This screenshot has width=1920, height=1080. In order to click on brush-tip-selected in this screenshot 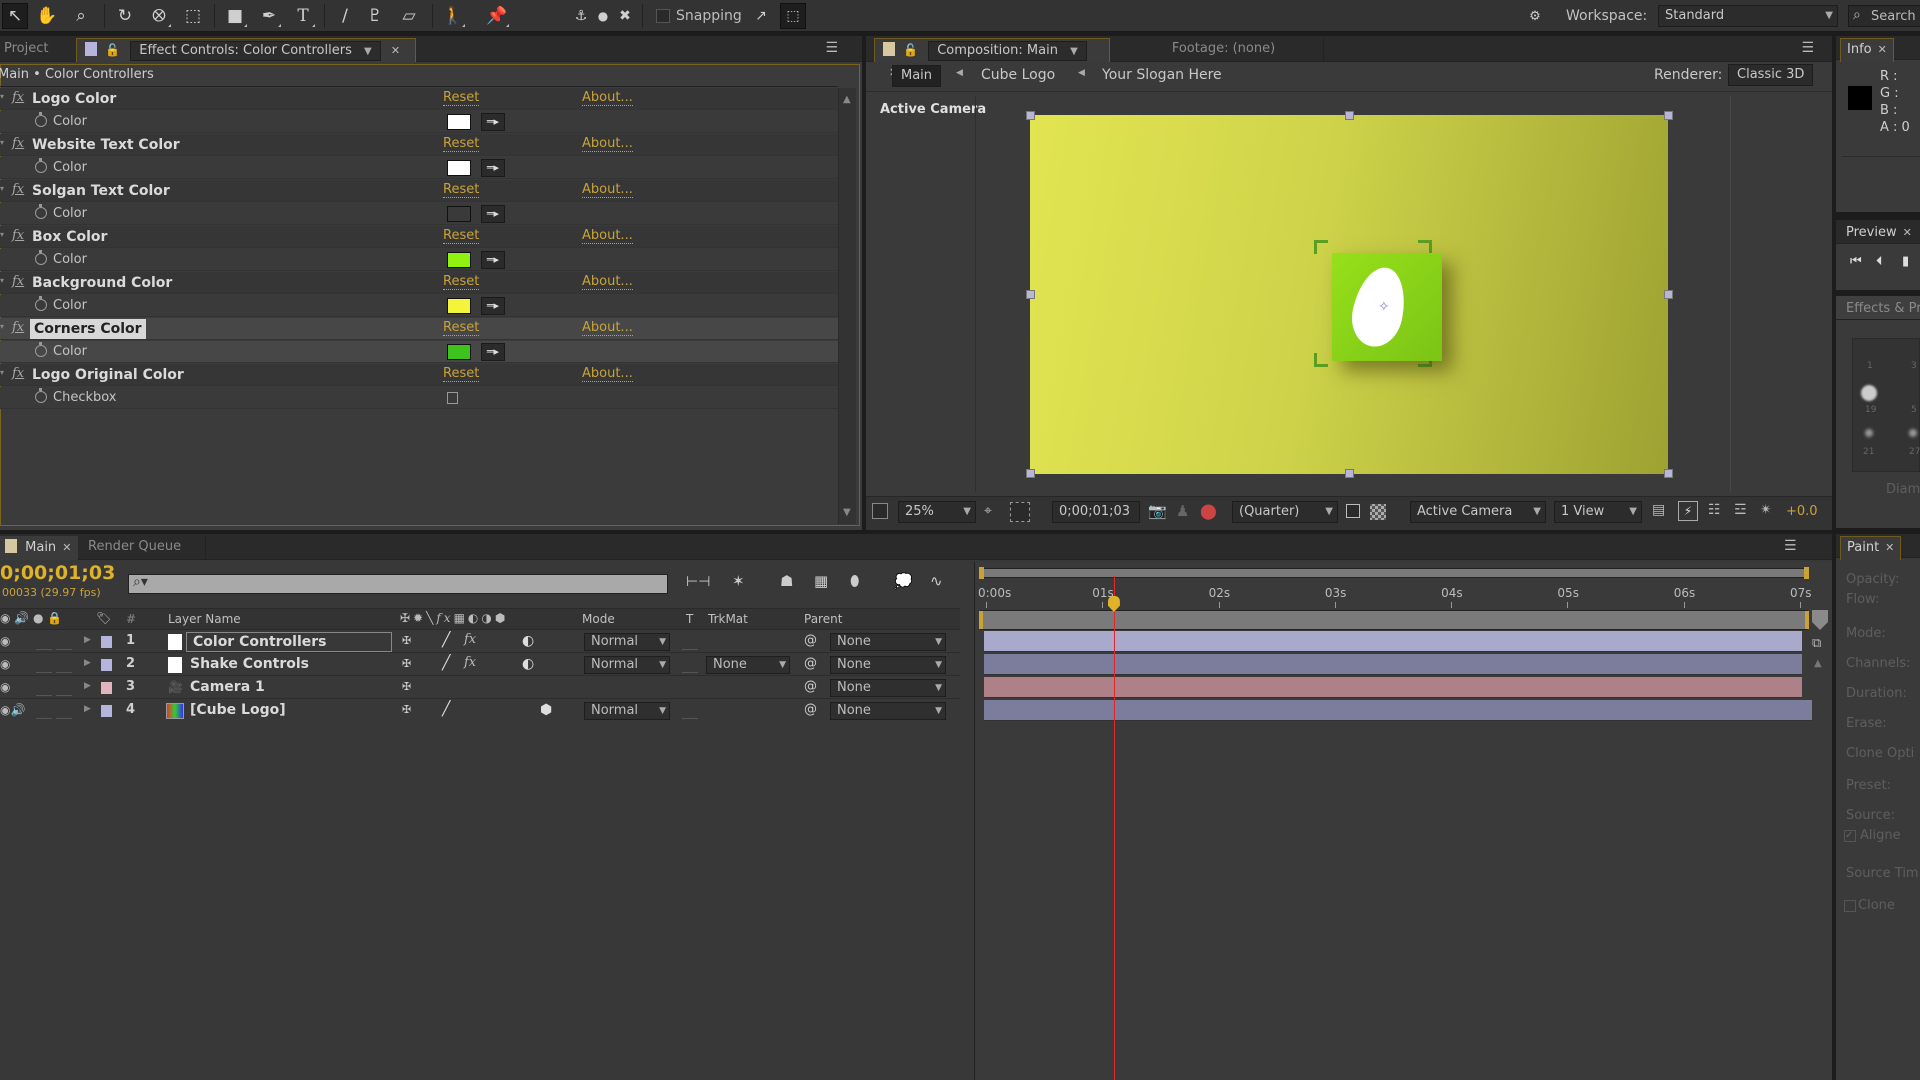, I will do `click(1869, 393)`.